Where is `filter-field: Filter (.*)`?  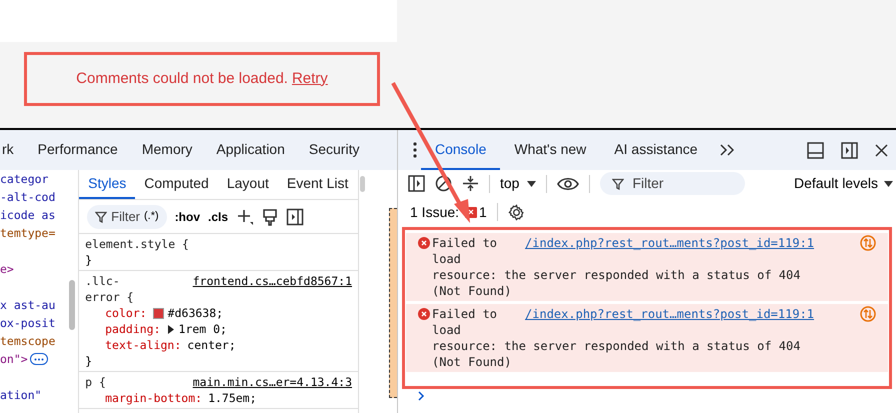
filter-field: Filter (.*) is located at coordinates (127, 216).